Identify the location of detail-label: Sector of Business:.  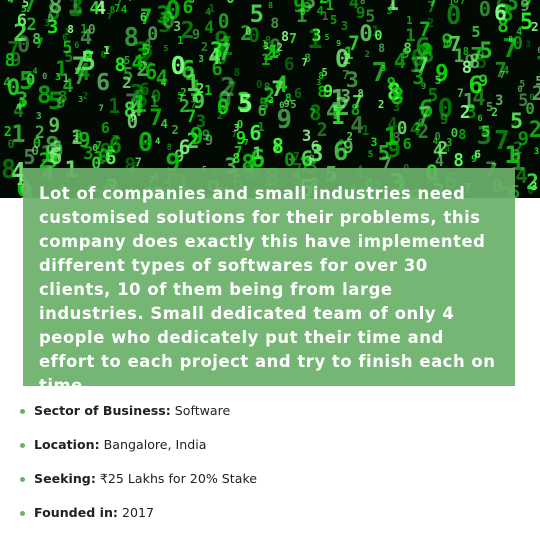
(102, 410).